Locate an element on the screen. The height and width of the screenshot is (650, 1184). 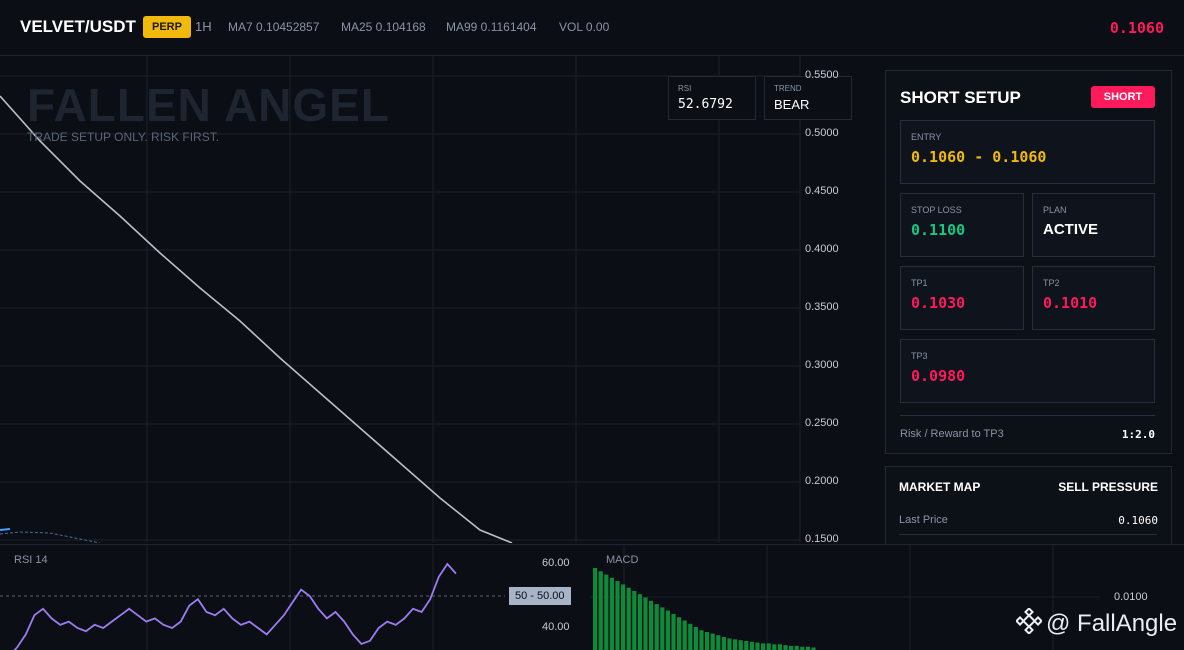
market-map-title: MARKET MAP is located at coordinates (939, 487).